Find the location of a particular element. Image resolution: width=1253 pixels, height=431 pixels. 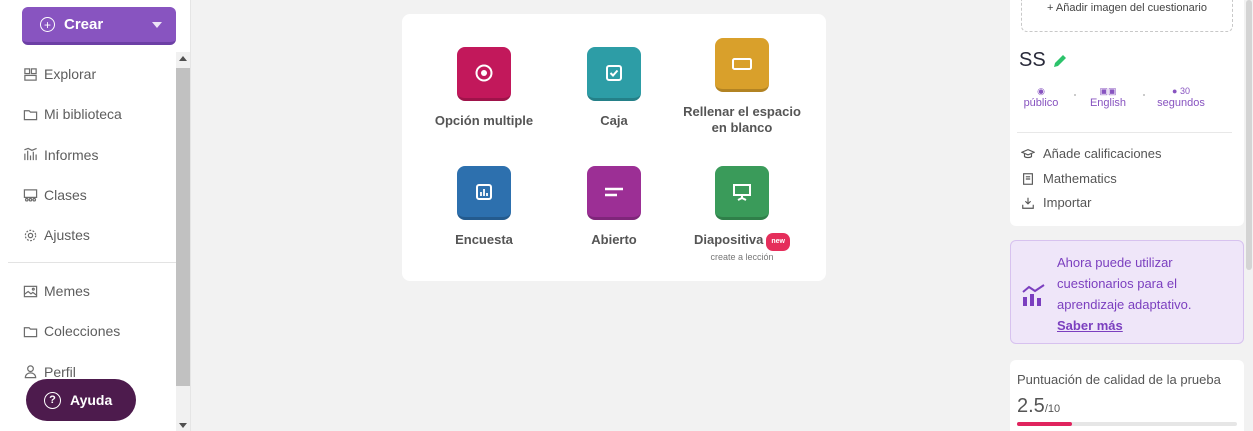

quality-score-value: 2.5 is located at coordinates (1031, 406).